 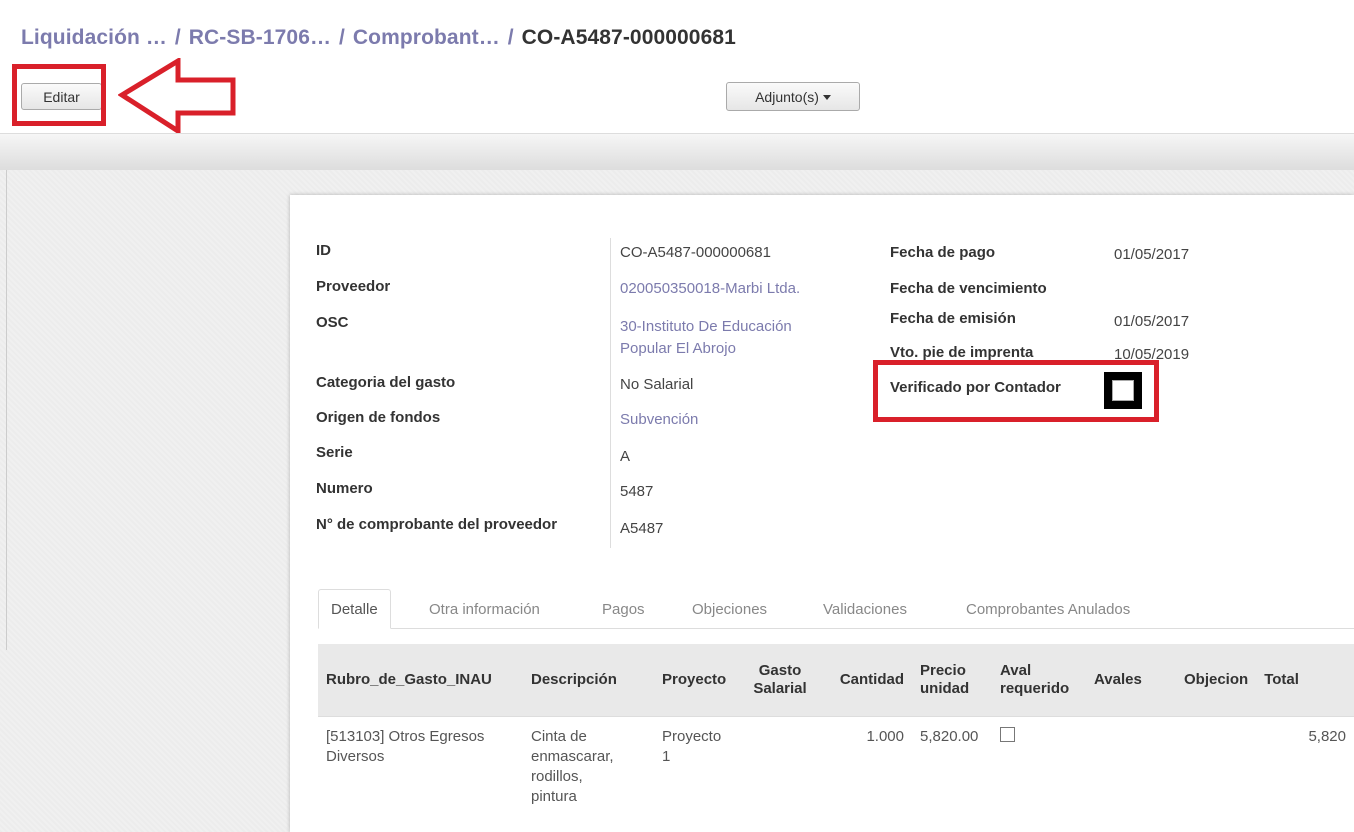 What do you see at coordinates (353, 286) in the screenshot?
I see `field-label-proveedor: Proveedor` at bounding box center [353, 286].